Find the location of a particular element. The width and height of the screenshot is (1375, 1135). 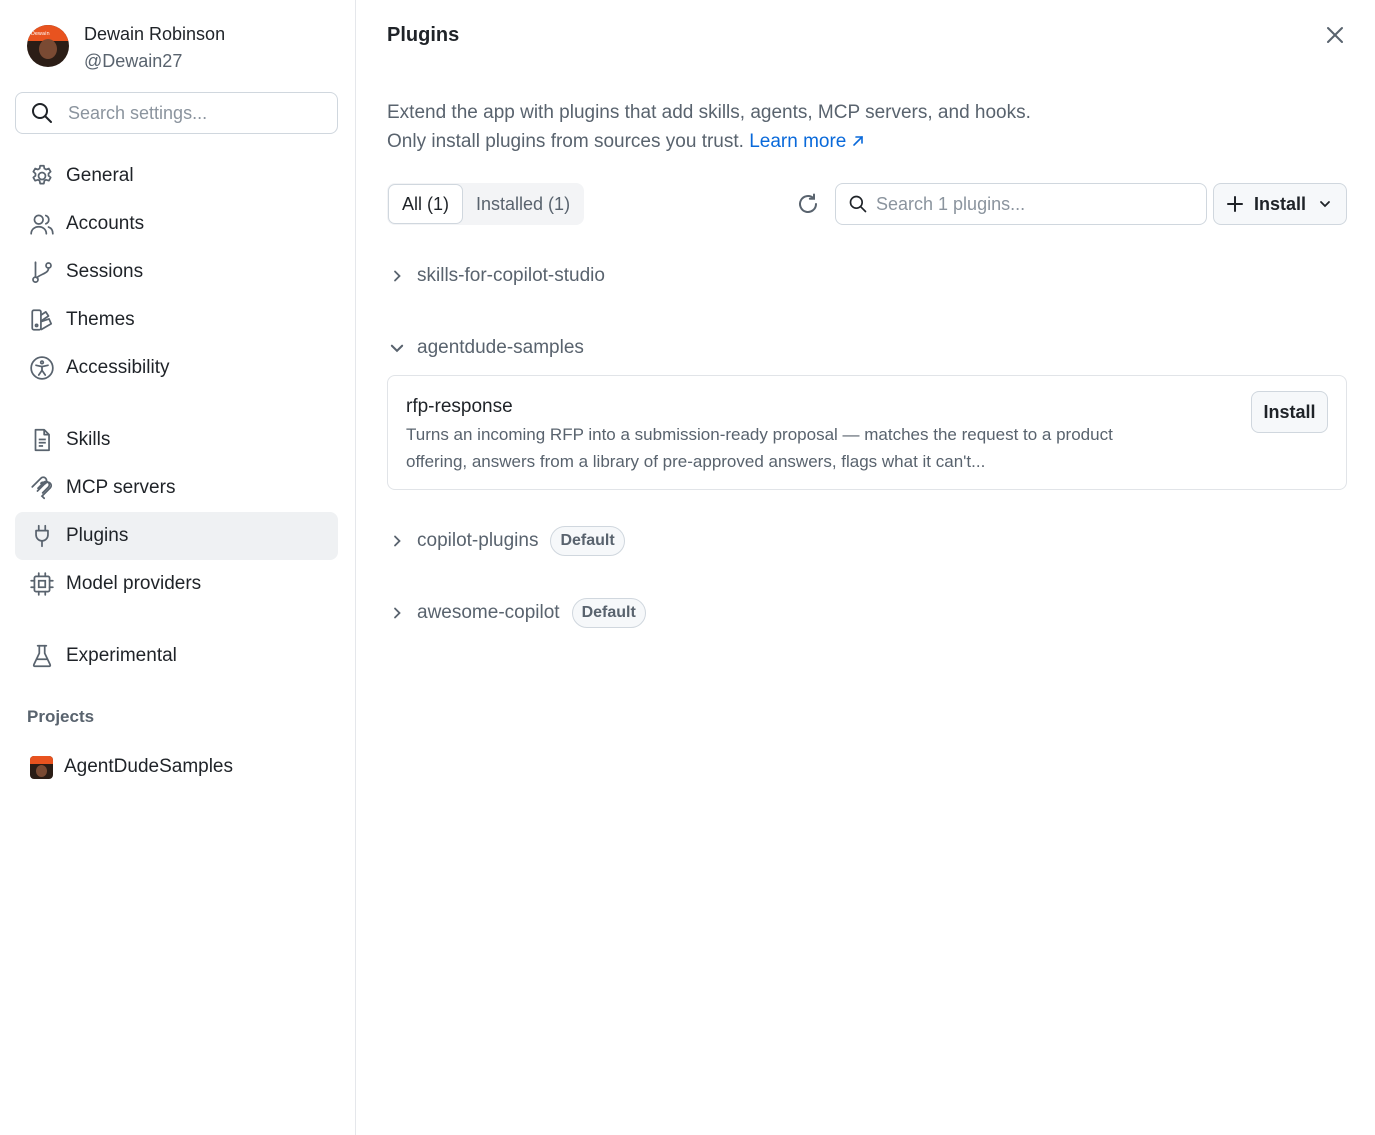

sidebar-item-label: Plugins is located at coordinates (97, 535).